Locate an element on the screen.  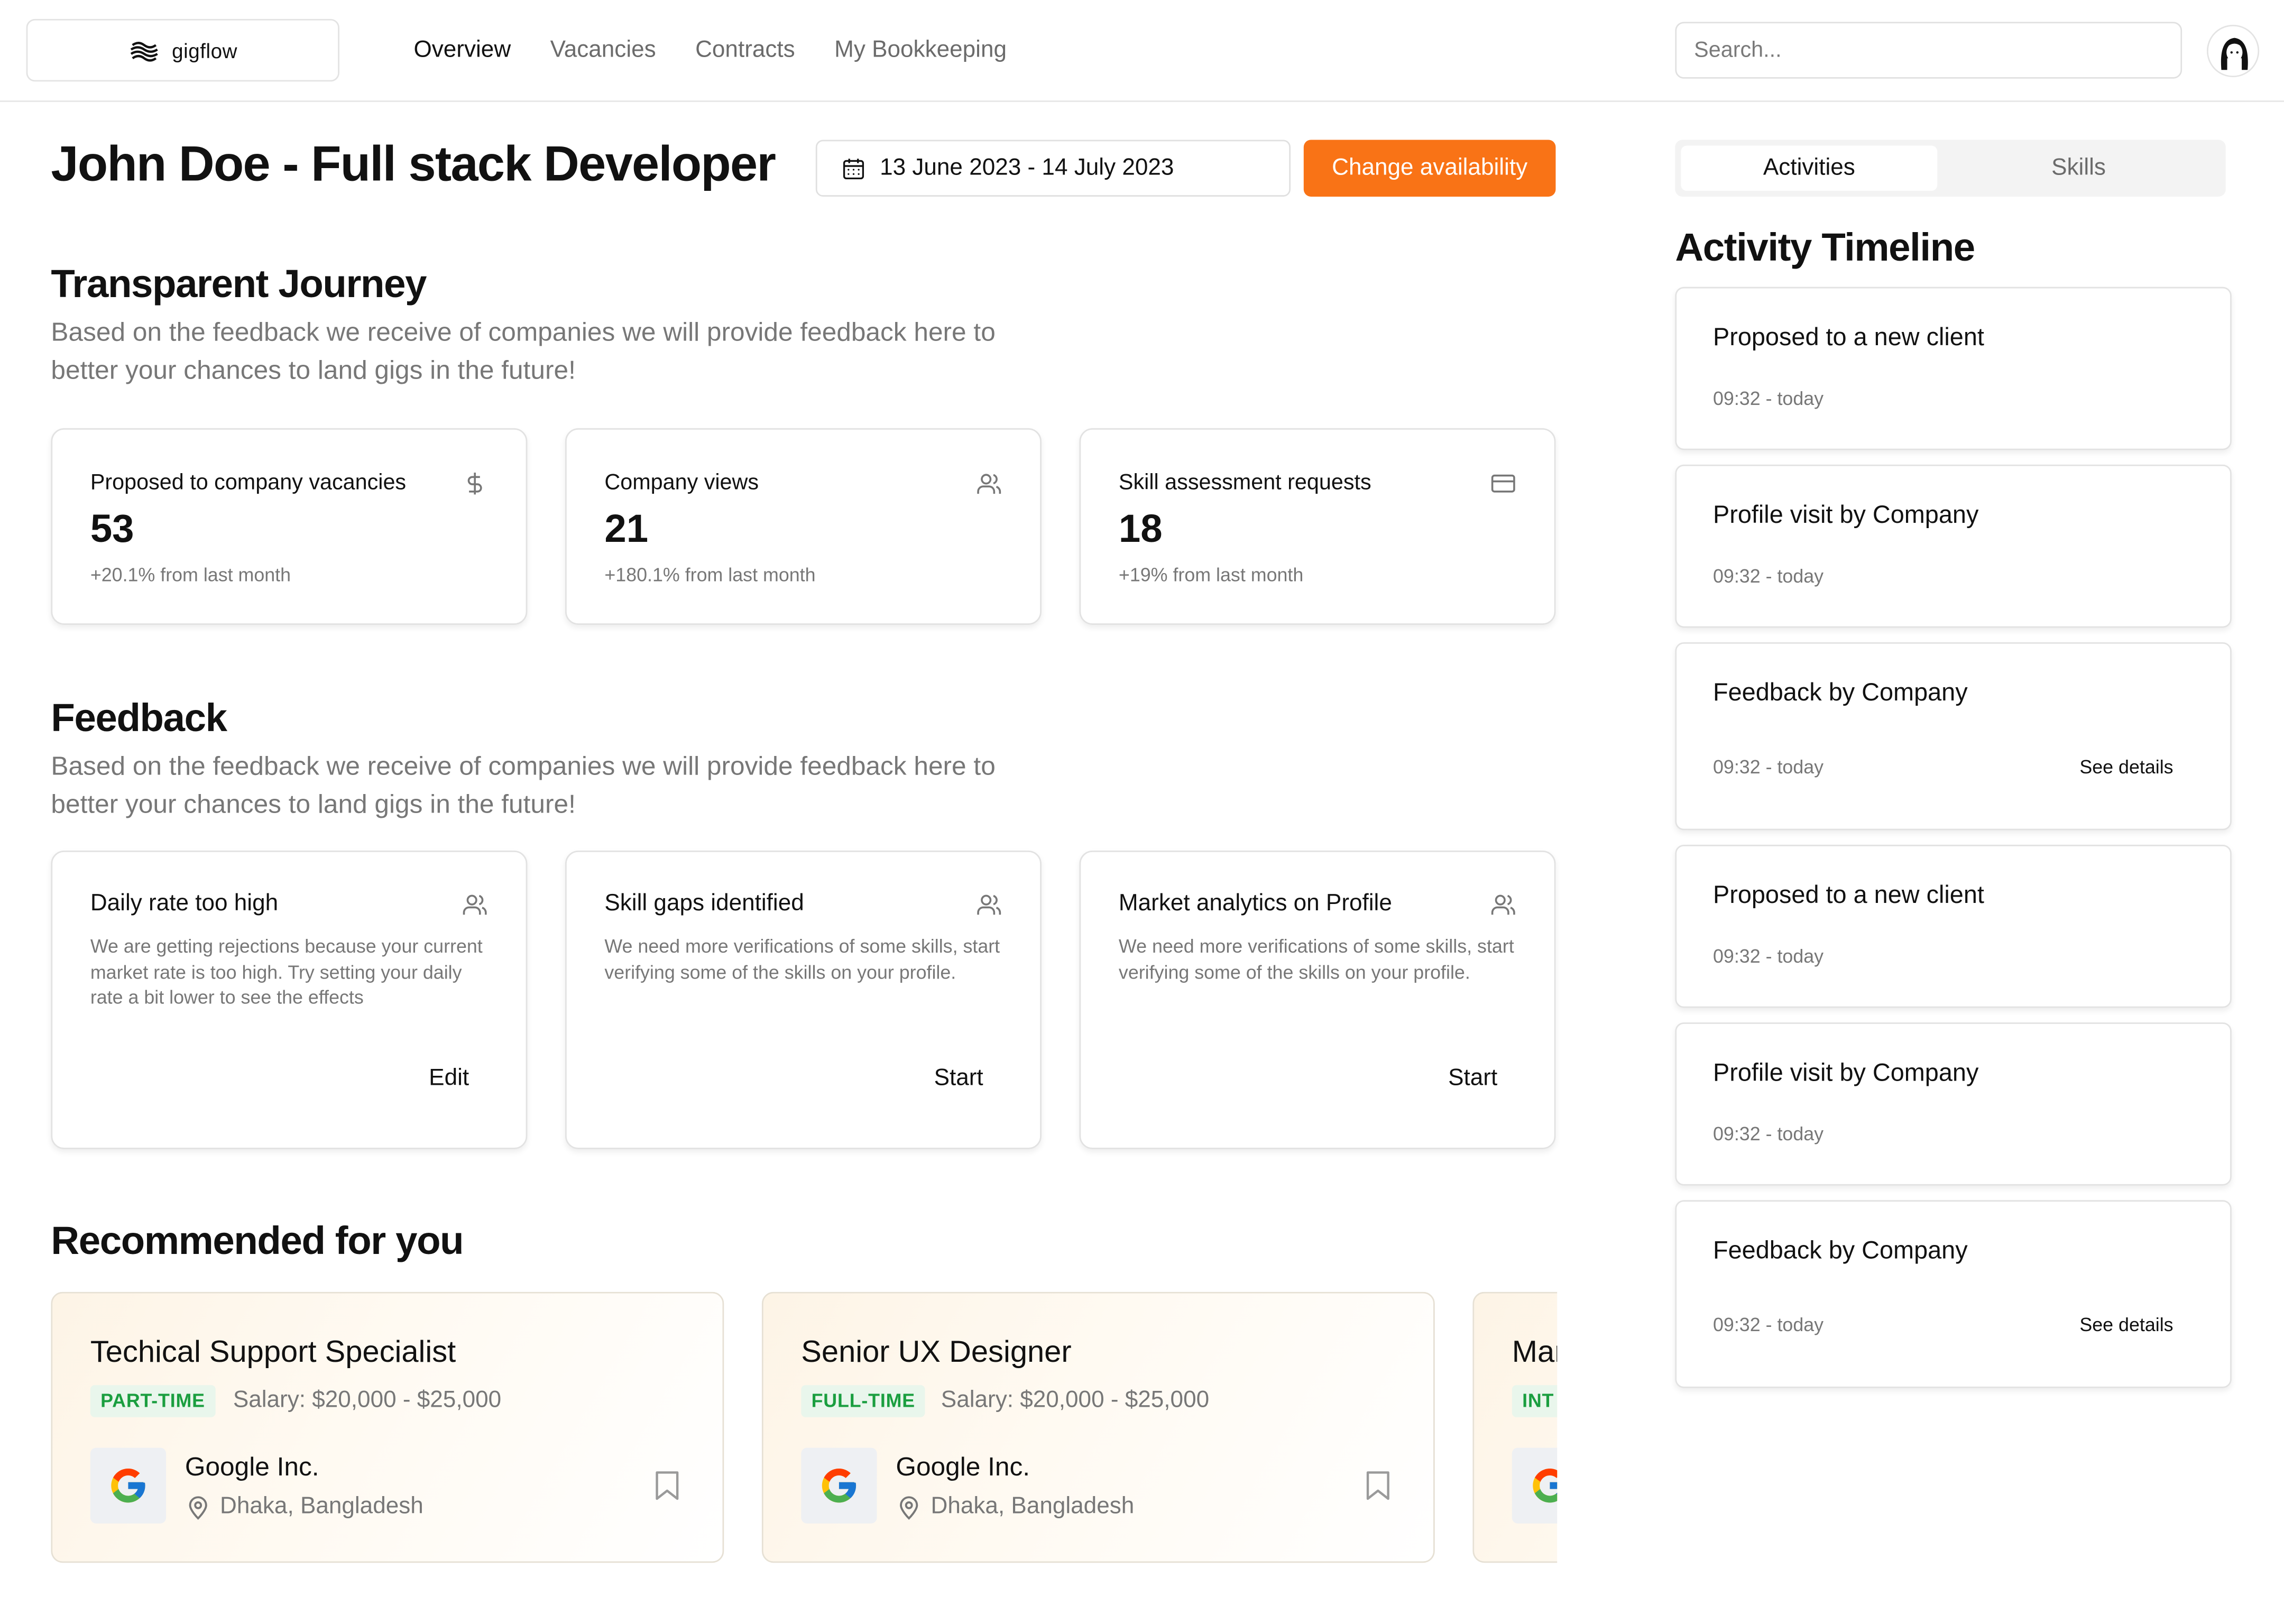
job-type-badge: PART-TIME is located at coordinates (153, 1401).